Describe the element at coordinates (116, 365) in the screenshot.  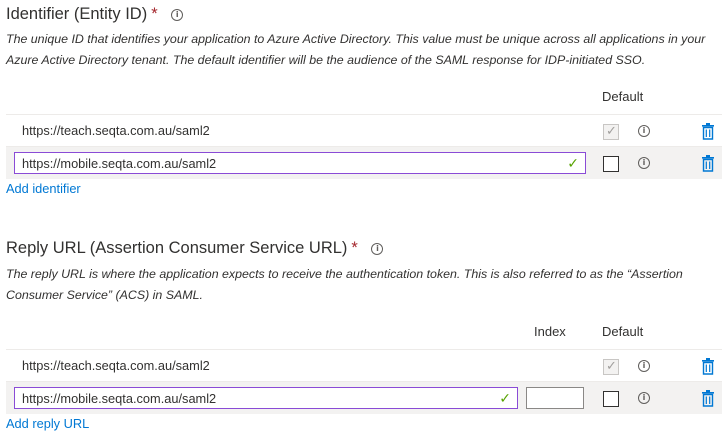
I see `reply-url-value: https://teach.seqta.com.au/saml2` at that location.